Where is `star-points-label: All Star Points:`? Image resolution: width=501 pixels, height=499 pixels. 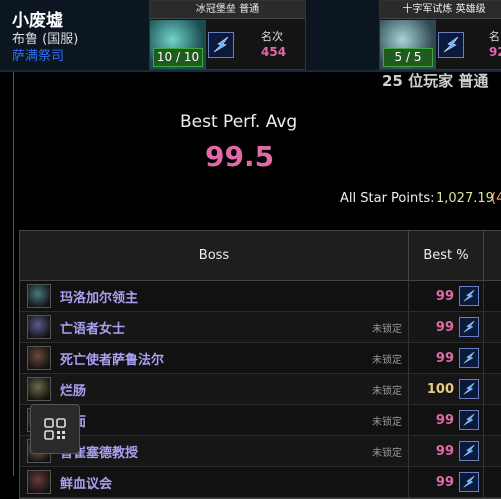 star-points-label: All Star Points: is located at coordinates (387, 198).